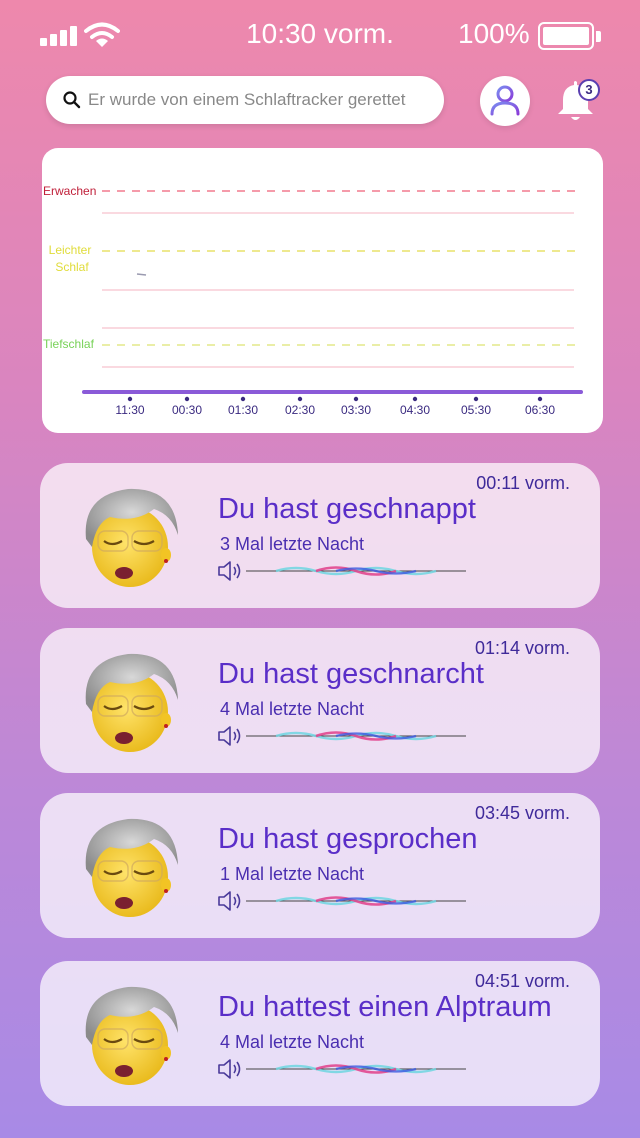 The width and height of the screenshot is (640, 1138). Describe the element at coordinates (351, 674) in the screenshot. I see `event-title: Du hast geschnarcht` at that location.